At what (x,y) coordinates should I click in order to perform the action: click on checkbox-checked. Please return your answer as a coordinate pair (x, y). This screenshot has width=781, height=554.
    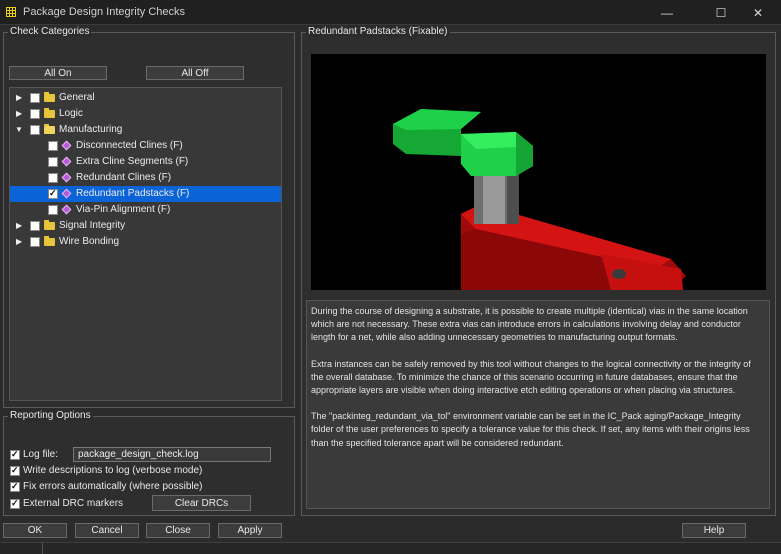
    Looking at the image, I should click on (53, 193).